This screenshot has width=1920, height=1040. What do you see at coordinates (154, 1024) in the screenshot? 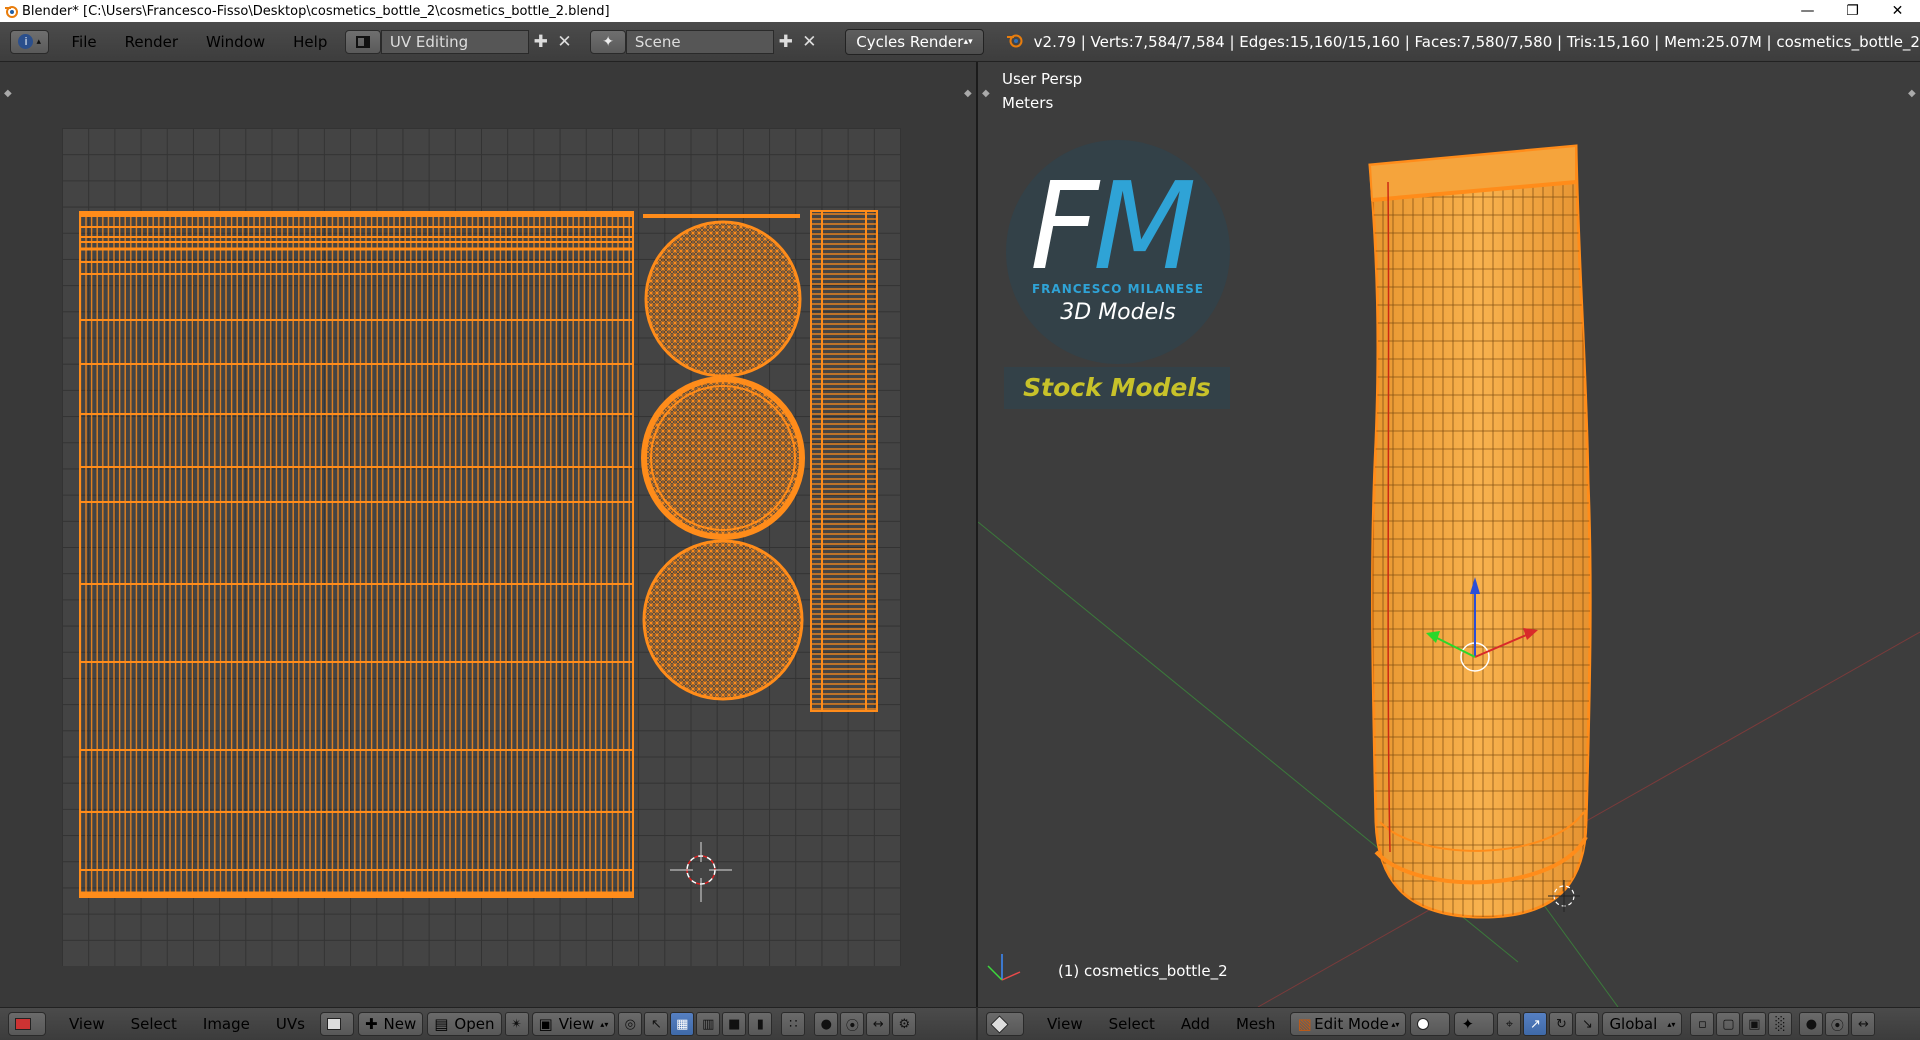
I see `uv-menu-select: Select` at bounding box center [154, 1024].